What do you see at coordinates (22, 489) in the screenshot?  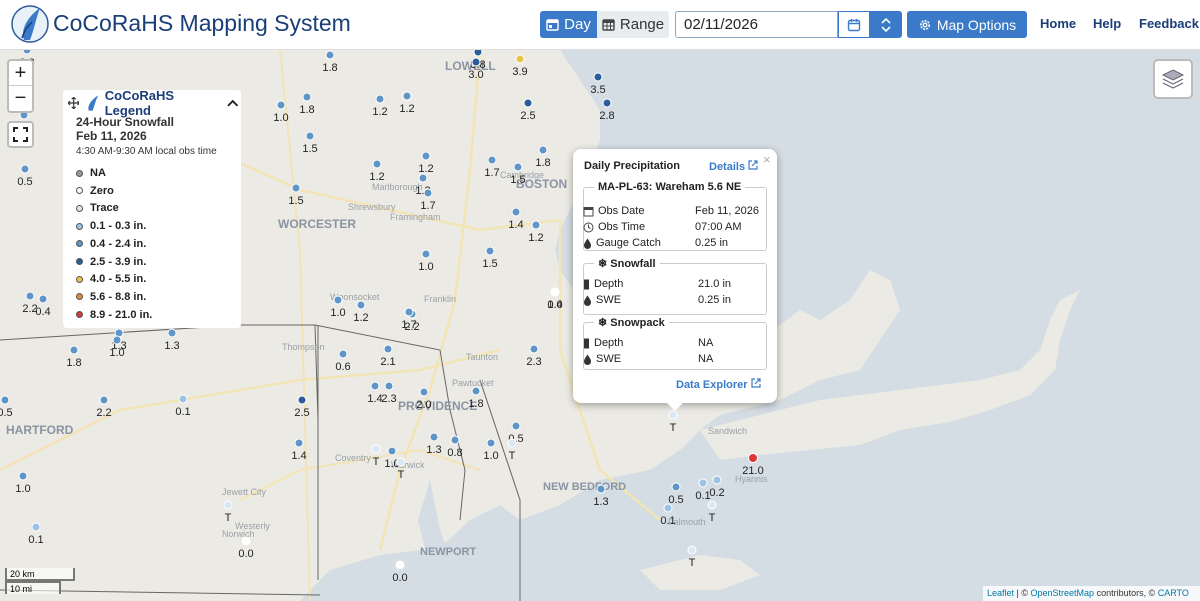 I see `station-value-label: 1.0` at bounding box center [22, 489].